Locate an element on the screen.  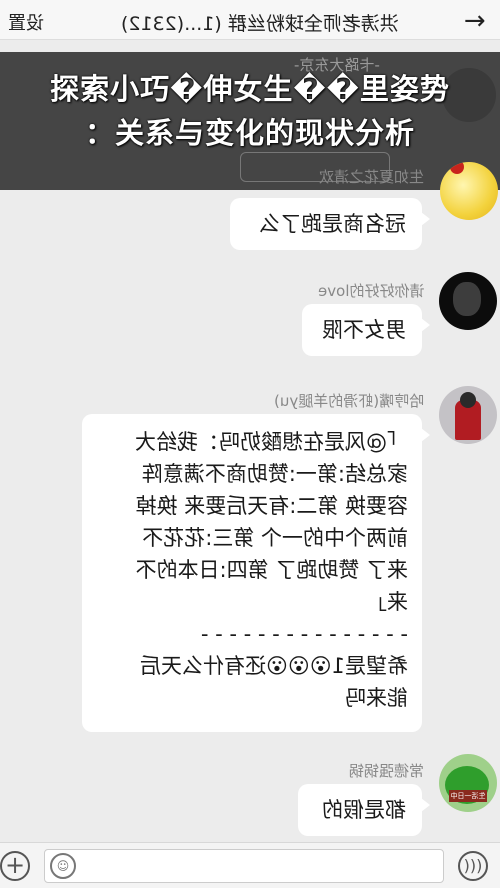
message-text: 冠名商是跑了么 is located at coordinates (332, 224).